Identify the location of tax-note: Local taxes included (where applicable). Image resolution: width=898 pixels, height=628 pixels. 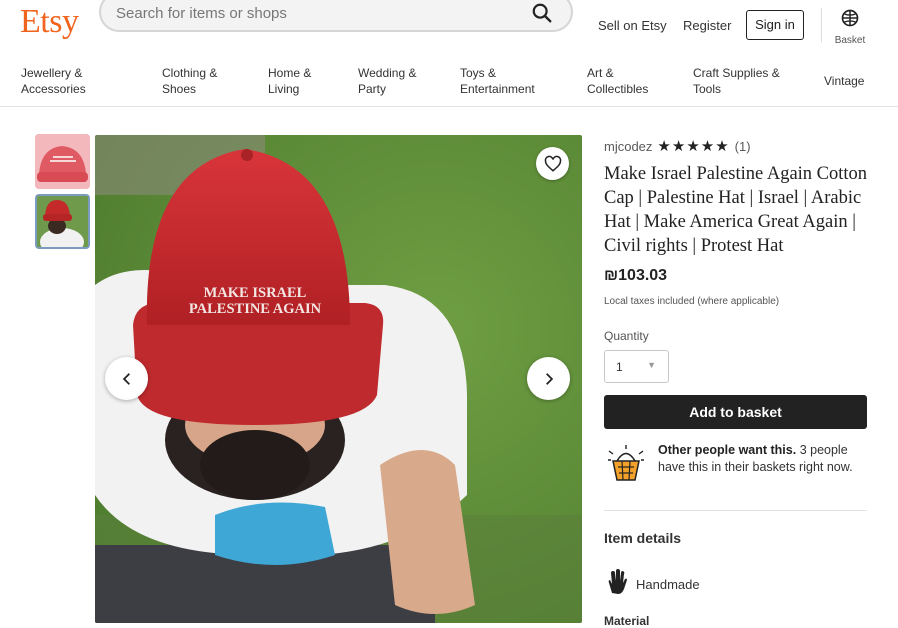
(692, 301).